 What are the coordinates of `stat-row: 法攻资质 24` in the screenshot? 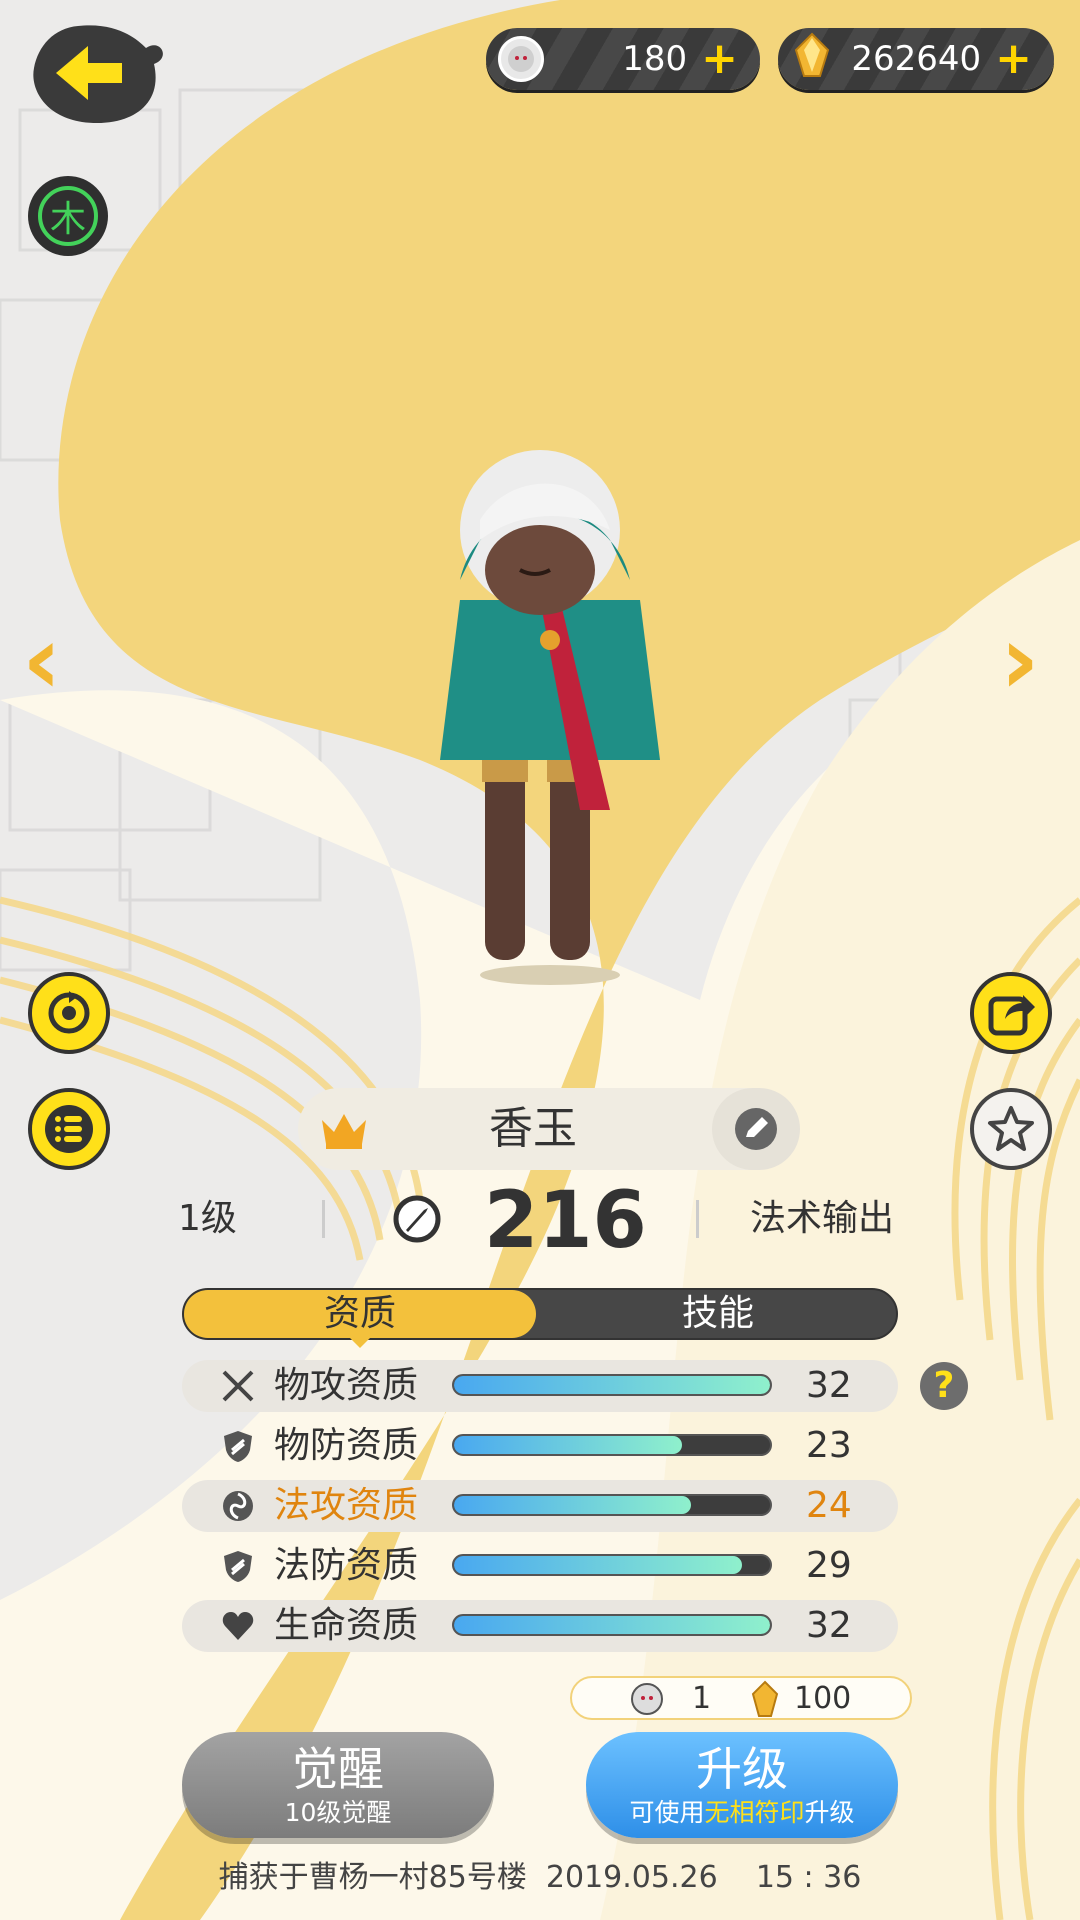 It's located at (540, 1506).